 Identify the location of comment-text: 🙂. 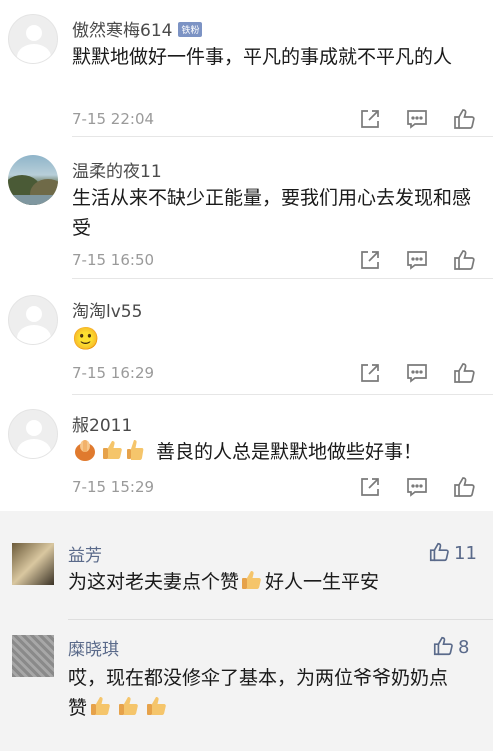
(86, 339).